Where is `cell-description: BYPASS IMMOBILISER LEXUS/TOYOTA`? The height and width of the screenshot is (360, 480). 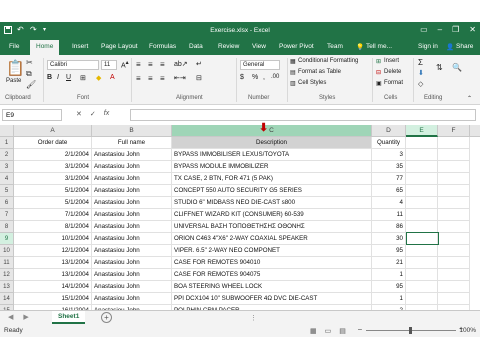 cell-description: BYPASS IMMOBILISER LEXUS/TOYOTA is located at coordinates (272, 155).